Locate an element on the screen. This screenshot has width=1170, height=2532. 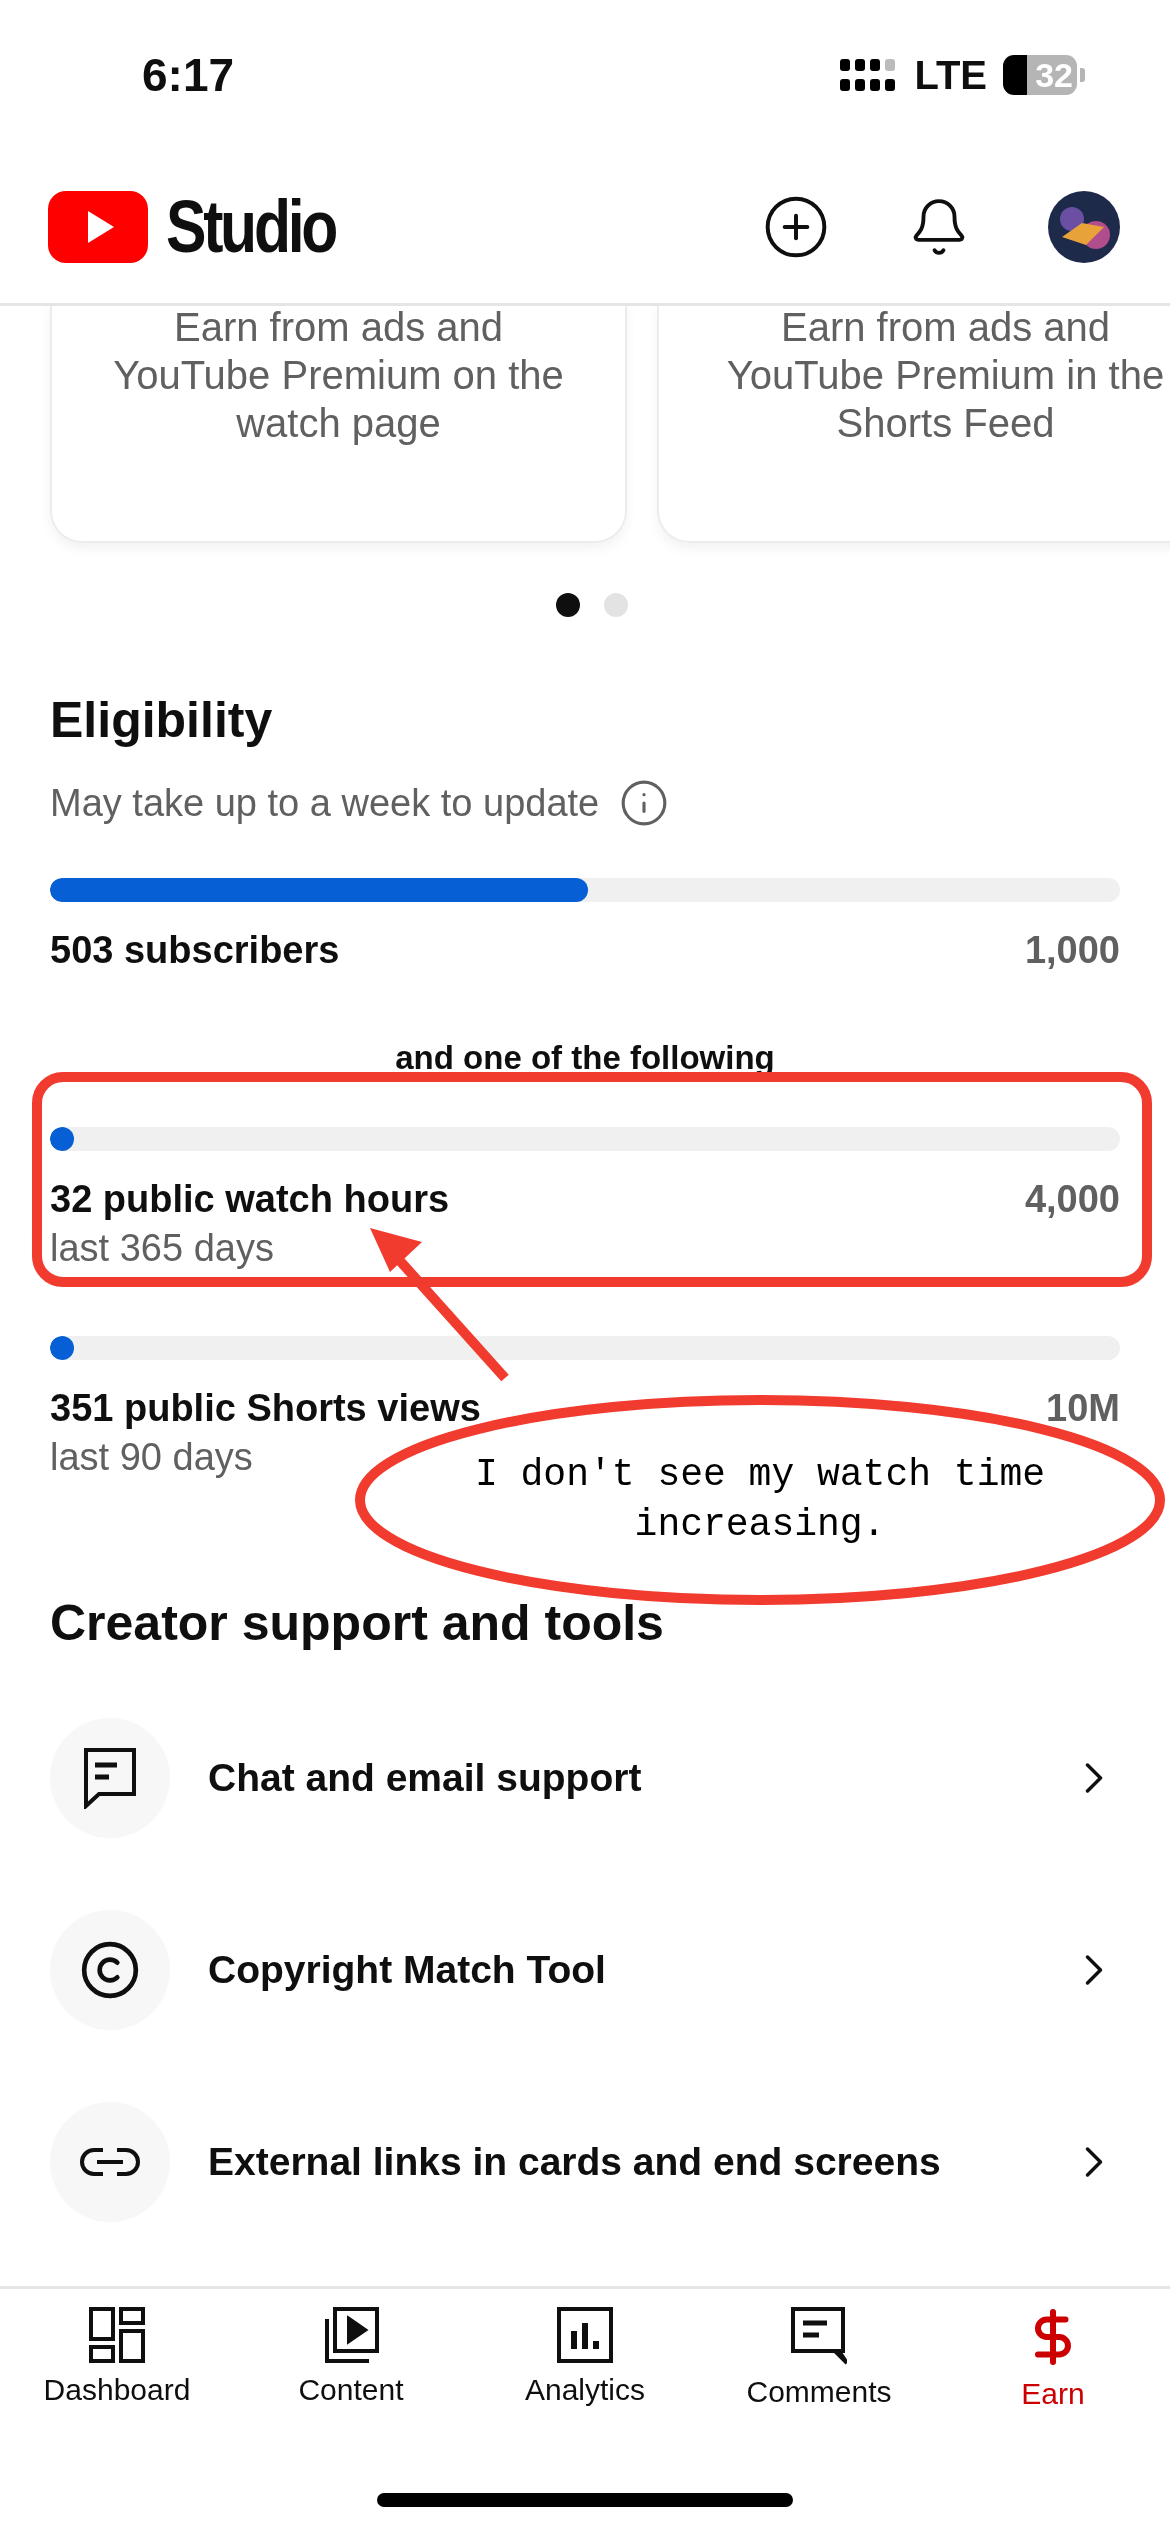
status-time: 6:17 is located at coordinates (188, 75).